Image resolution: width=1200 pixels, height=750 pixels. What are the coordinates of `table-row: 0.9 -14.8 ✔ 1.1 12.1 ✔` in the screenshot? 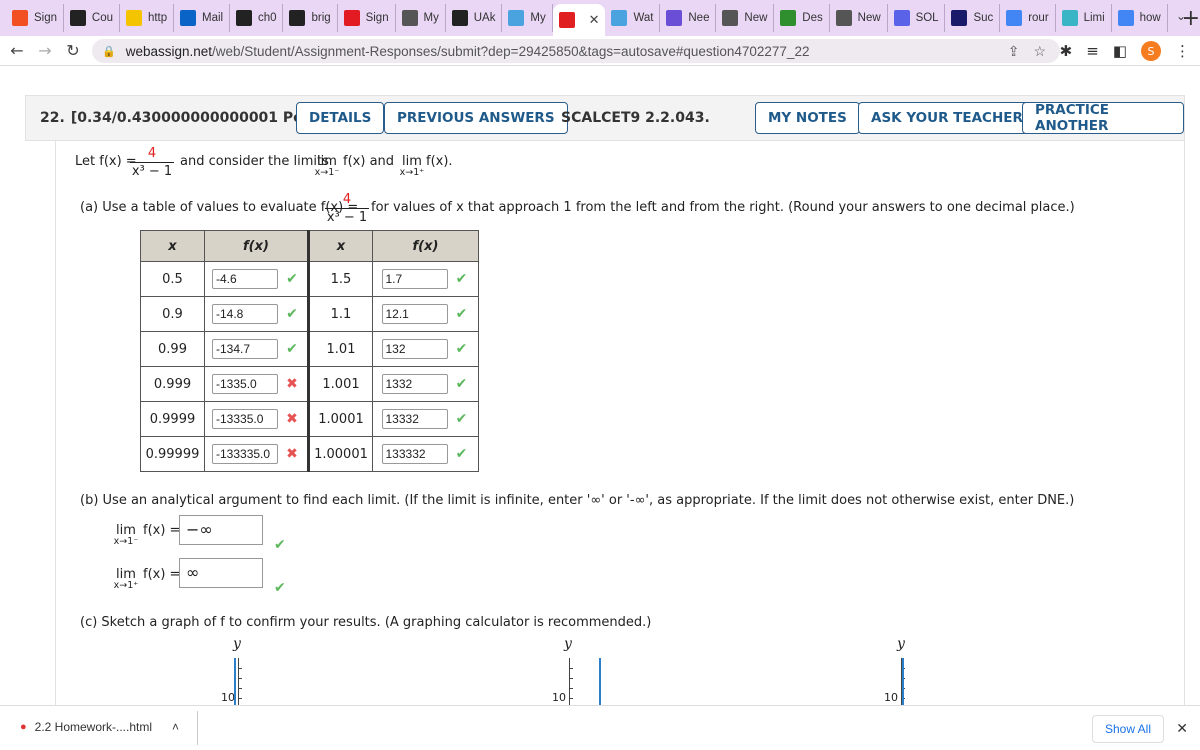 It's located at (309, 314).